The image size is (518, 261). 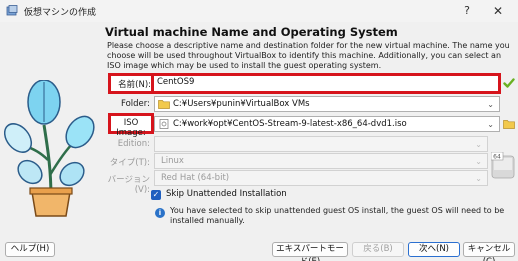 I want to click on info-icon: i, so click(x=160, y=213).